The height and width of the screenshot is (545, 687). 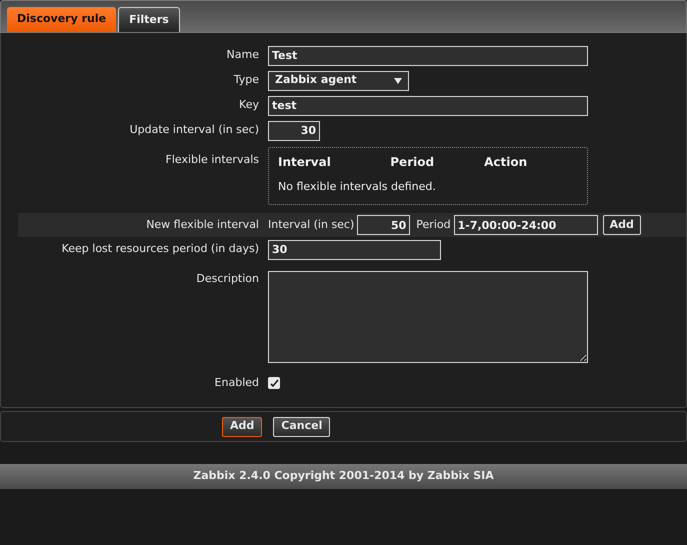 What do you see at coordinates (194, 129) in the screenshot?
I see `field-label: Update interval (in sec)` at bounding box center [194, 129].